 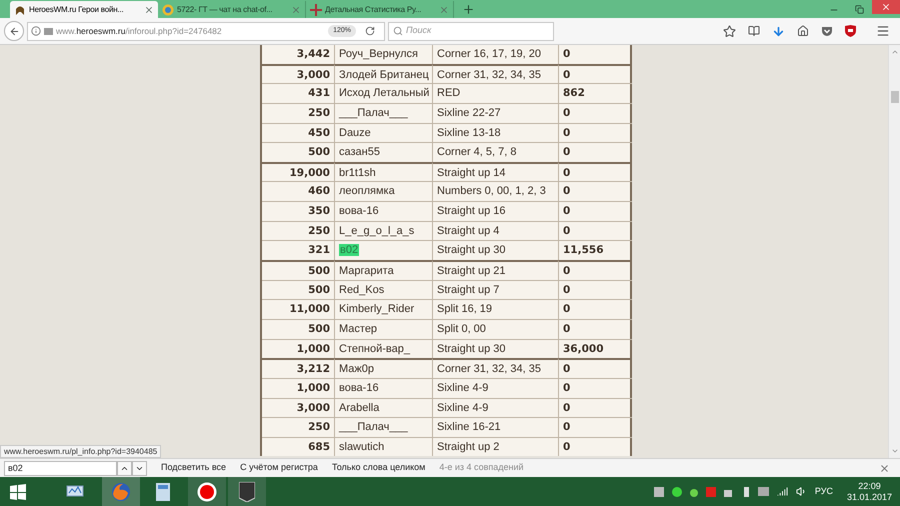 I want to click on status-icon, so click(x=677, y=491).